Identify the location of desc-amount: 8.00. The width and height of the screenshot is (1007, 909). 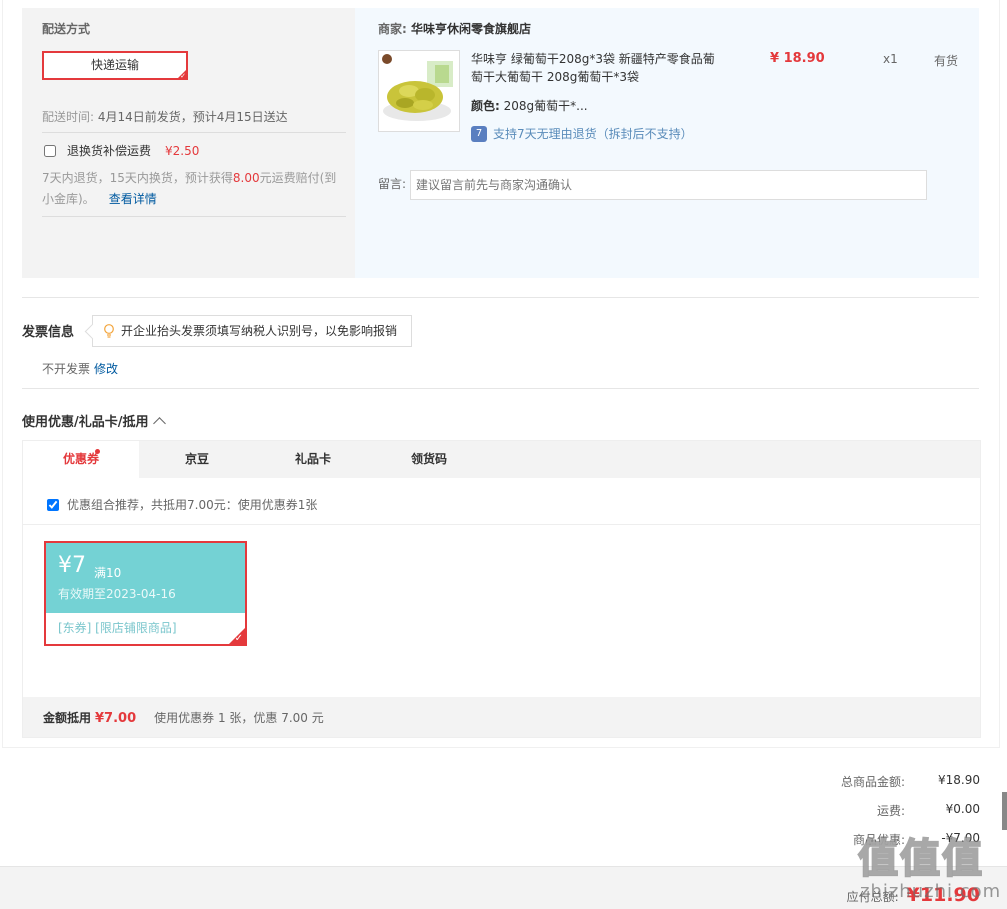
(246, 178).